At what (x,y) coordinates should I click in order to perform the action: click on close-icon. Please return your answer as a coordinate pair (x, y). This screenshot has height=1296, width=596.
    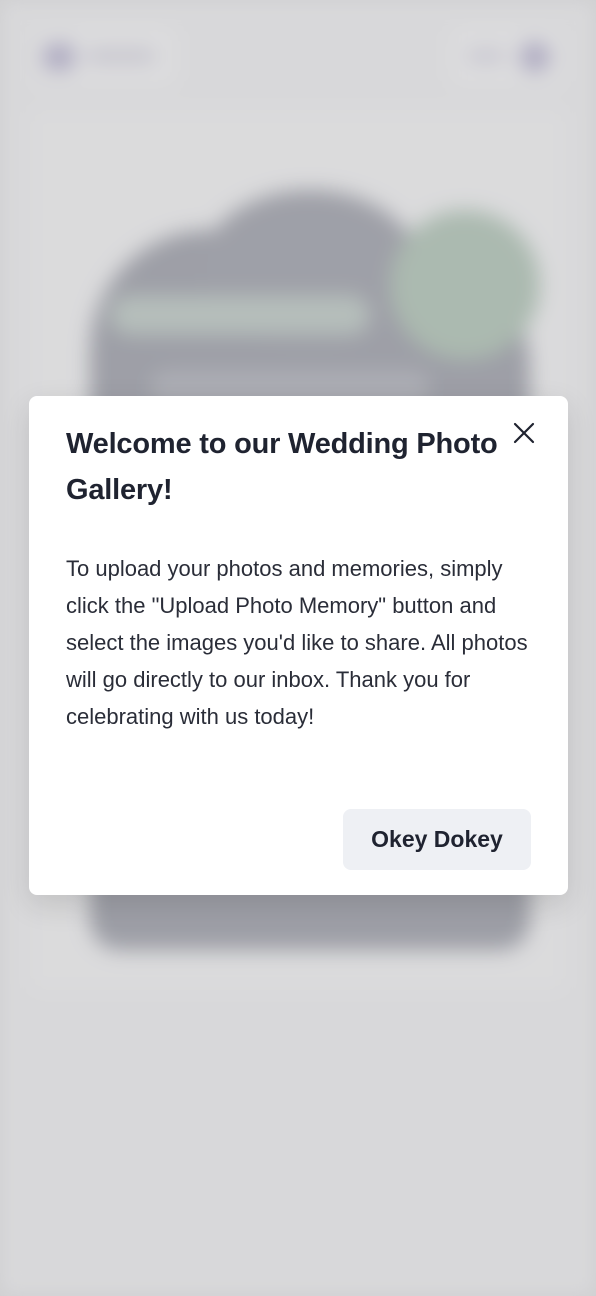
    Looking at the image, I should click on (524, 433).